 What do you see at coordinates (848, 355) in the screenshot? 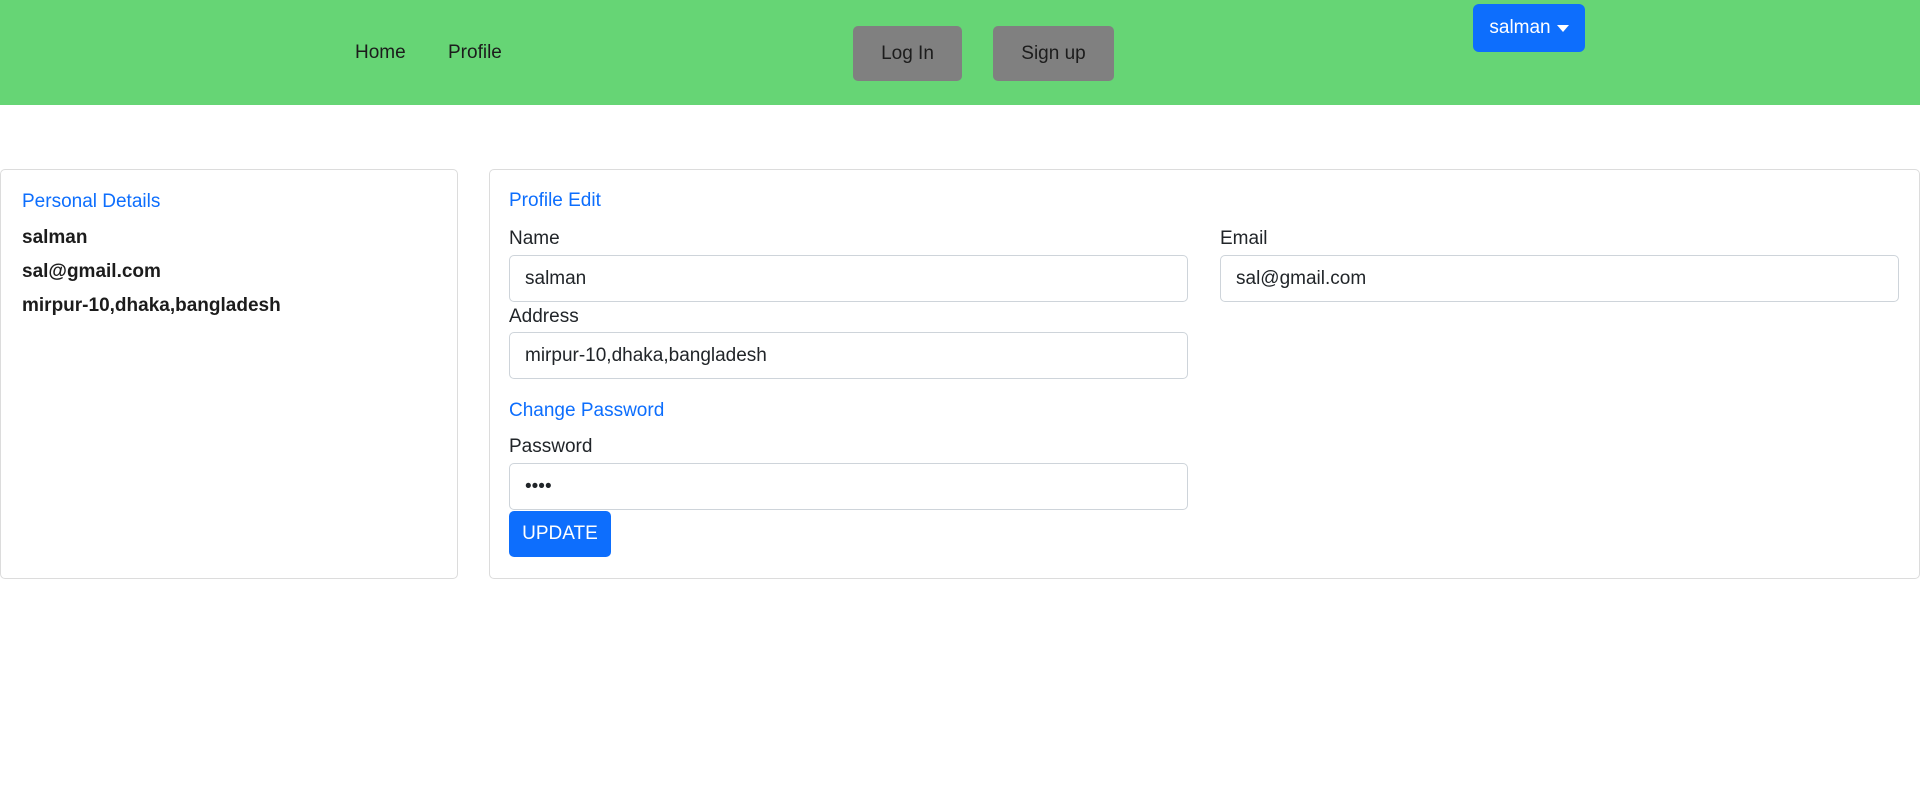
I see `address-input: mirpur-10,dhaka,bangladesh` at bounding box center [848, 355].